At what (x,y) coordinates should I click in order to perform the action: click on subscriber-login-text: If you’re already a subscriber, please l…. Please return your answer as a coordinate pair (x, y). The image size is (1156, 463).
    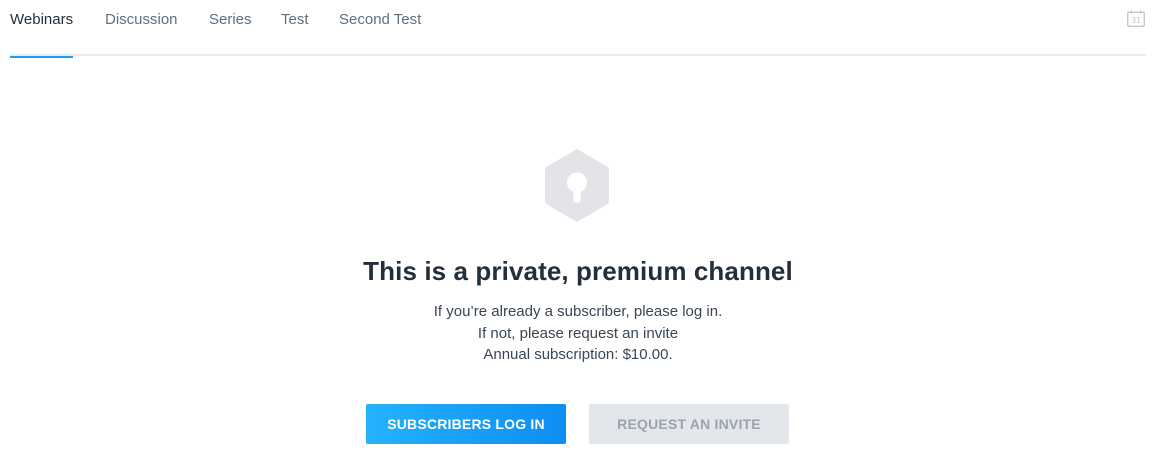
    Looking at the image, I should click on (578, 311).